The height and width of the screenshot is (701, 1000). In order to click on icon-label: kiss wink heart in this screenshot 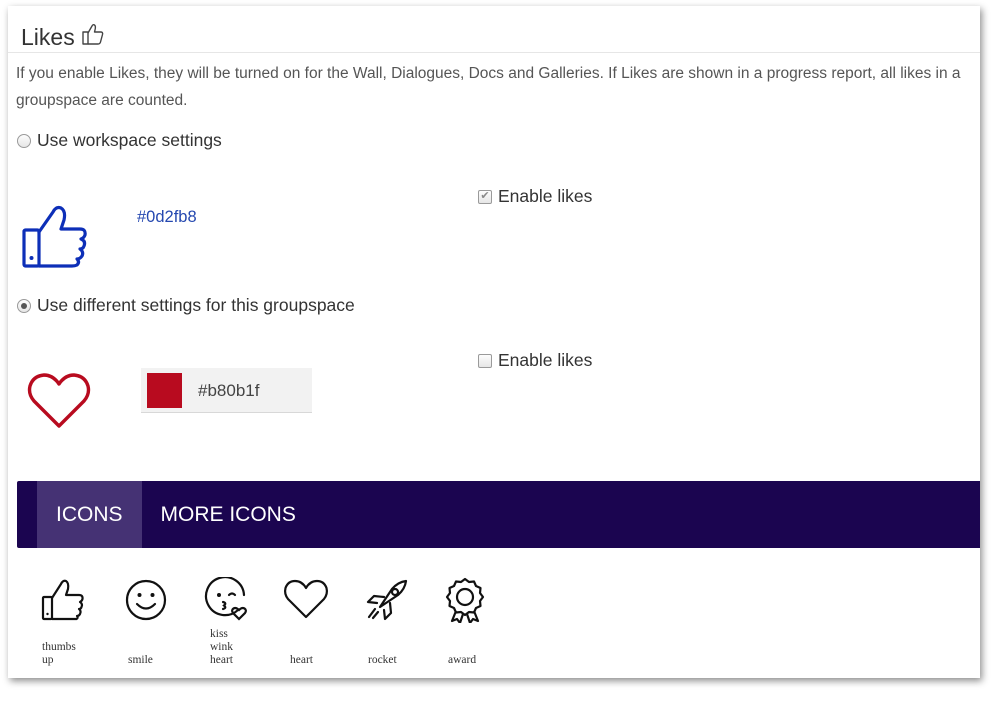, I will do `click(221, 647)`.